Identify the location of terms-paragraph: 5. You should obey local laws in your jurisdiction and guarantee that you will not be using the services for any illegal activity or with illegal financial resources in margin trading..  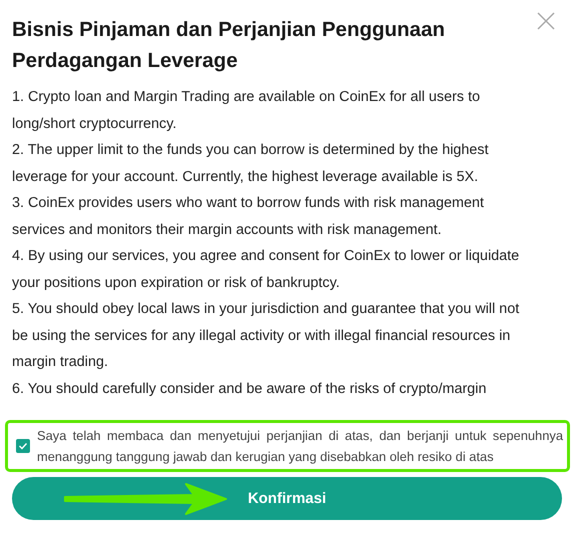
(266, 336).